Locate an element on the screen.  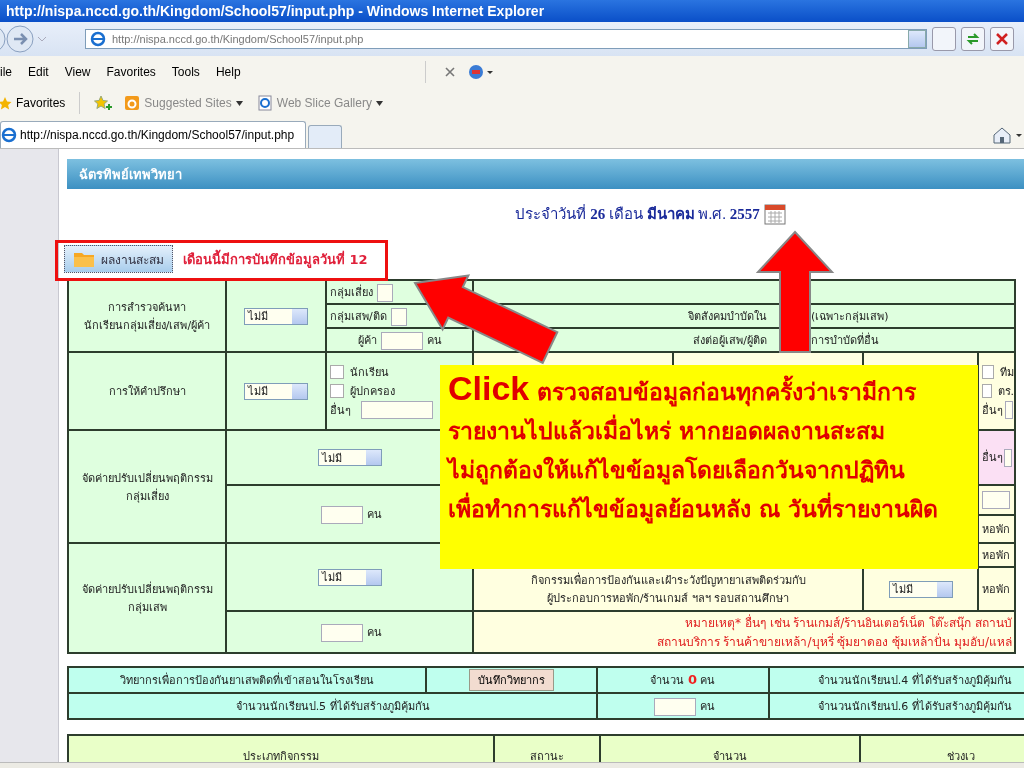
address-field: http://nispa.nccd.go.th/Kingdom/School57/input.php is located at coordinates (506, 39).